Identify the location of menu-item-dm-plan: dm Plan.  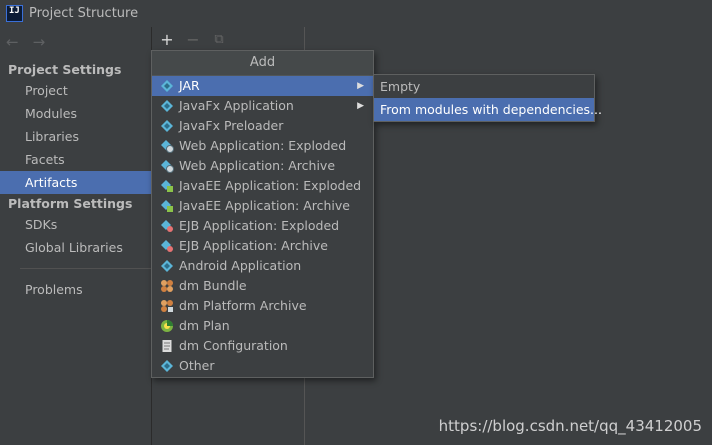
(262, 326).